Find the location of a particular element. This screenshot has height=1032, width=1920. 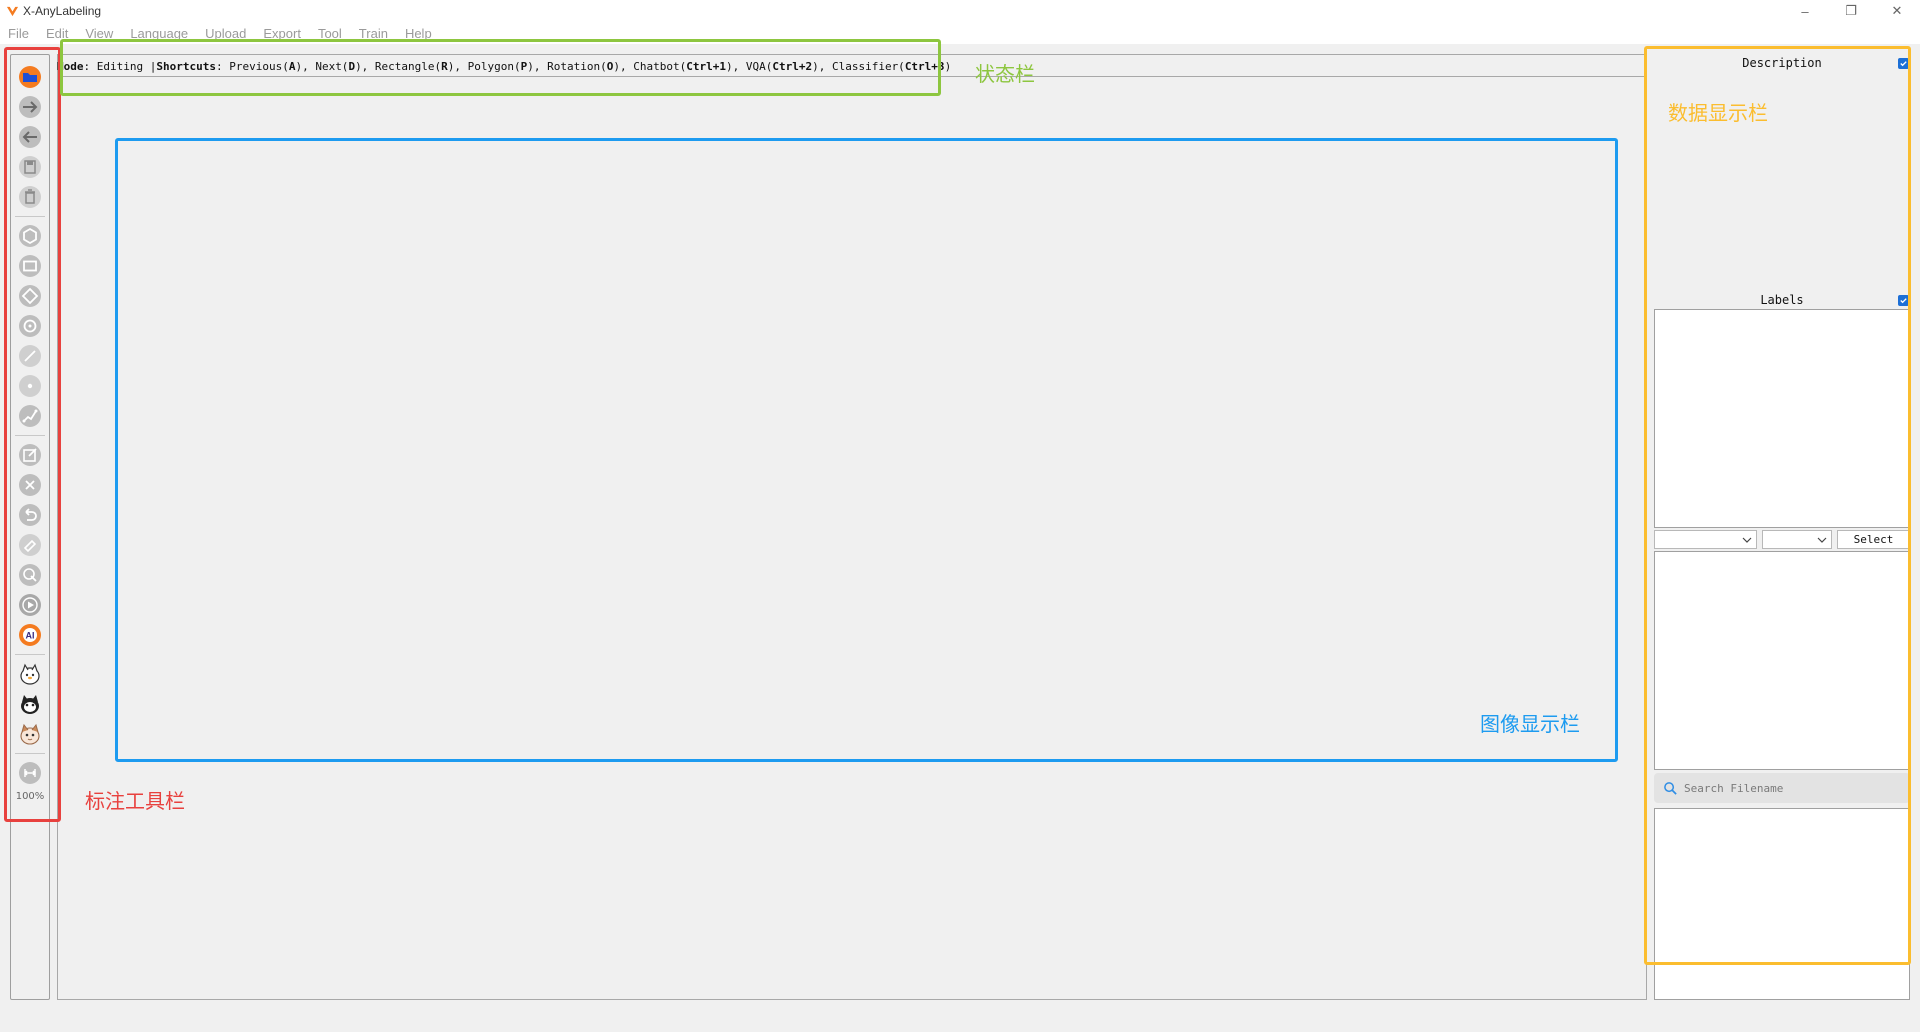

title-bar: X-AnyLabeling – ❐ ✕ is located at coordinates (960, 11).